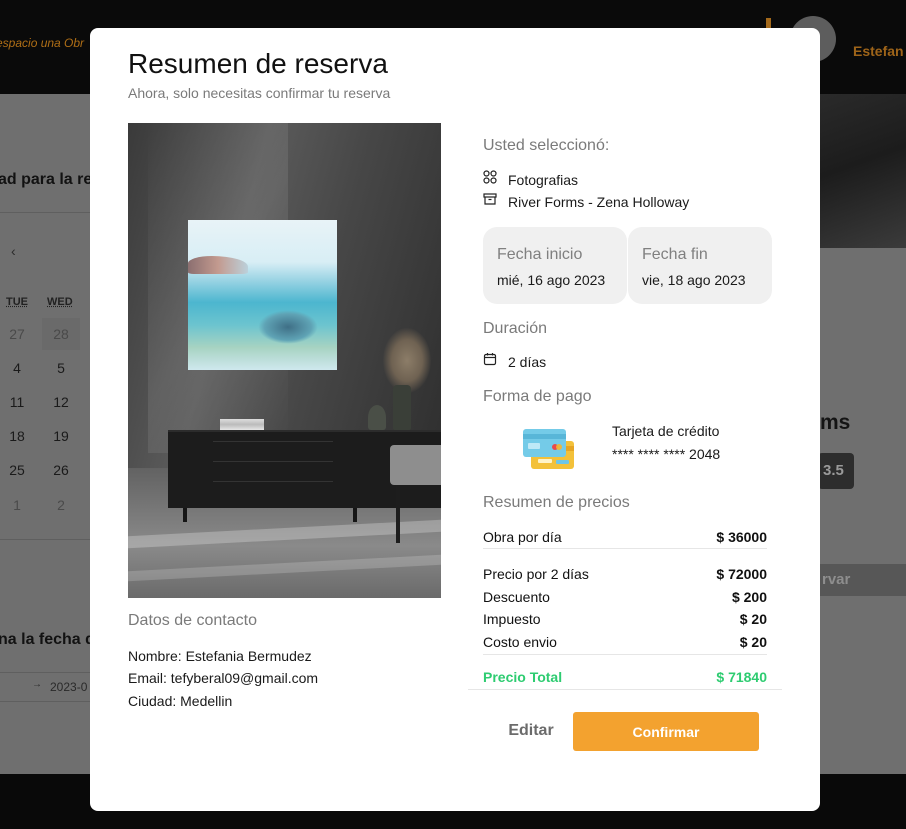 The width and height of the screenshot is (906, 829). What do you see at coordinates (512, 619) in the screenshot?
I see `price-label: Impuesto` at bounding box center [512, 619].